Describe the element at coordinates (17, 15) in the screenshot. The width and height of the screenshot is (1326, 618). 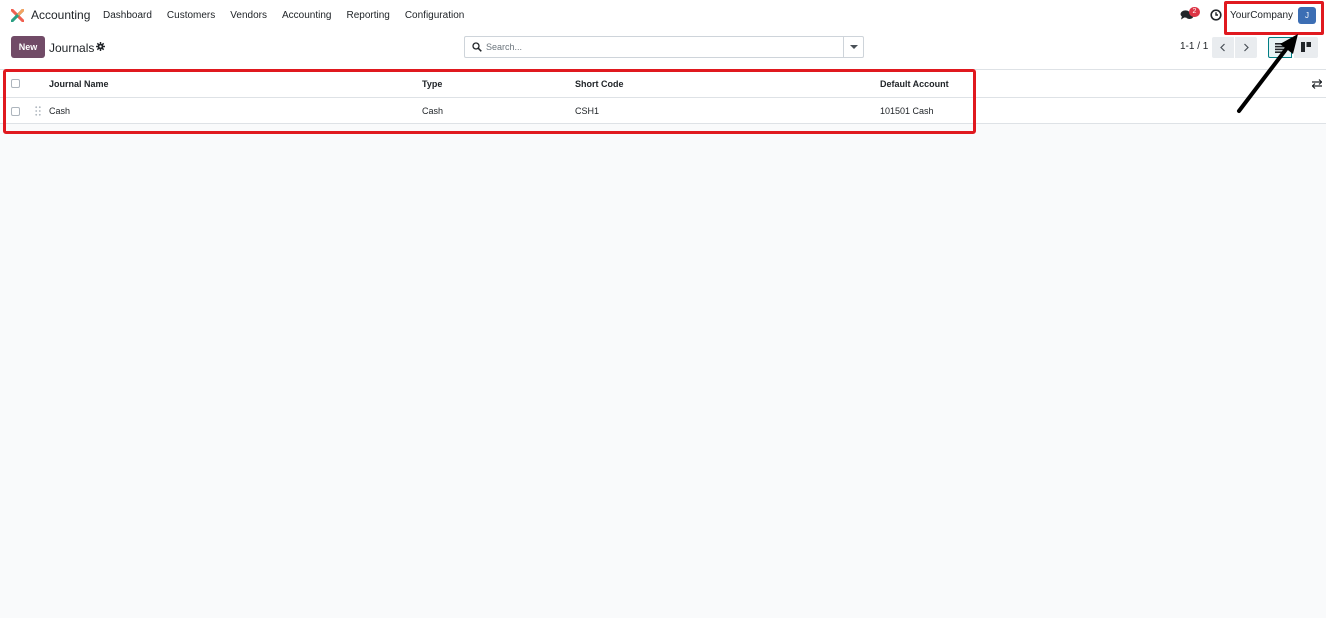
I see `accounting-app-icon` at that location.